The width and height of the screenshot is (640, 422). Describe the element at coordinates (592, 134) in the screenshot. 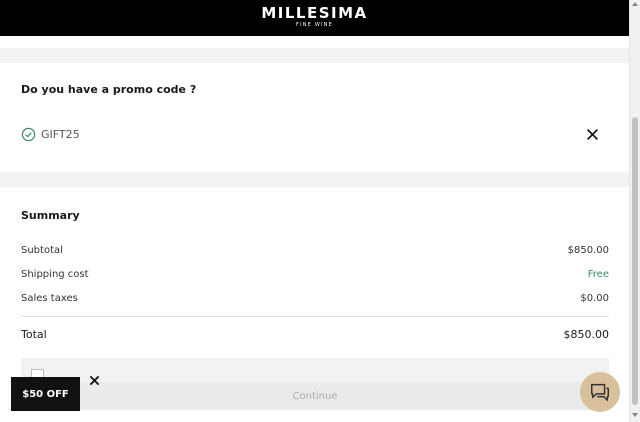

I see `close-icon` at that location.